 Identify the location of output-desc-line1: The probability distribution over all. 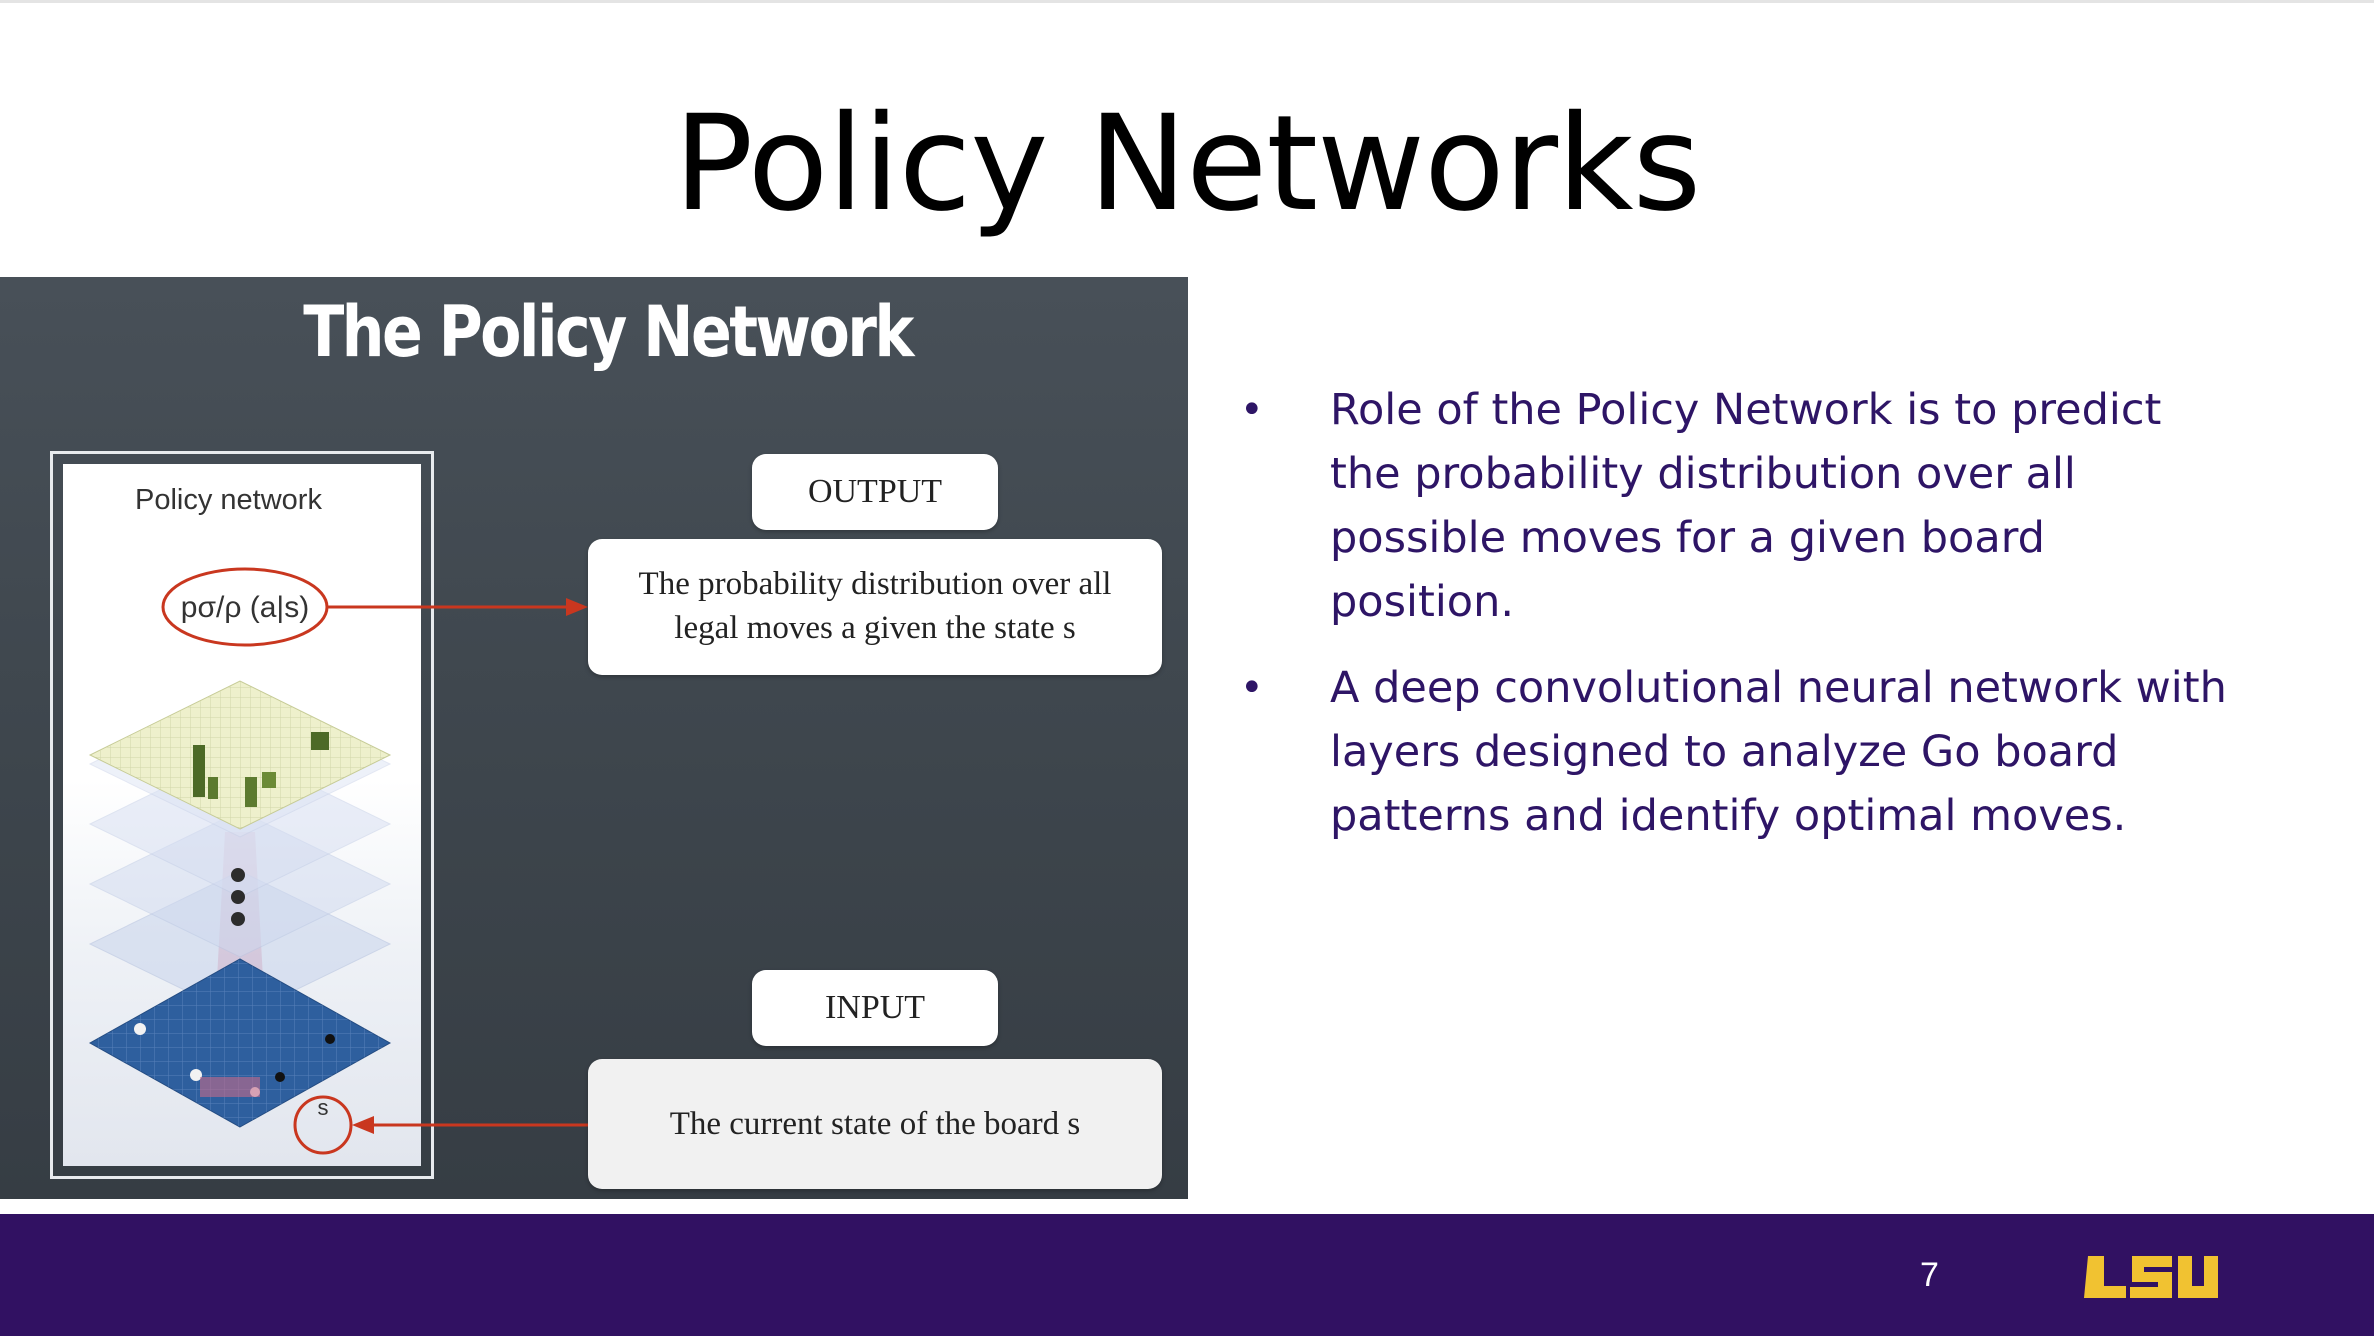
(875, 584).